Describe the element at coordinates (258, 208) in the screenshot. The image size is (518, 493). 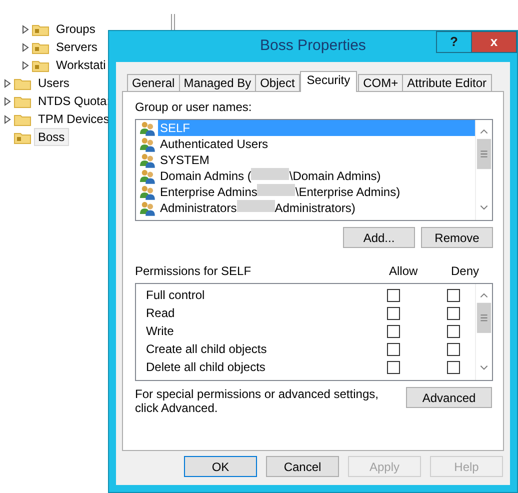
I see `user-item: Administrators Administrators)` at that location.